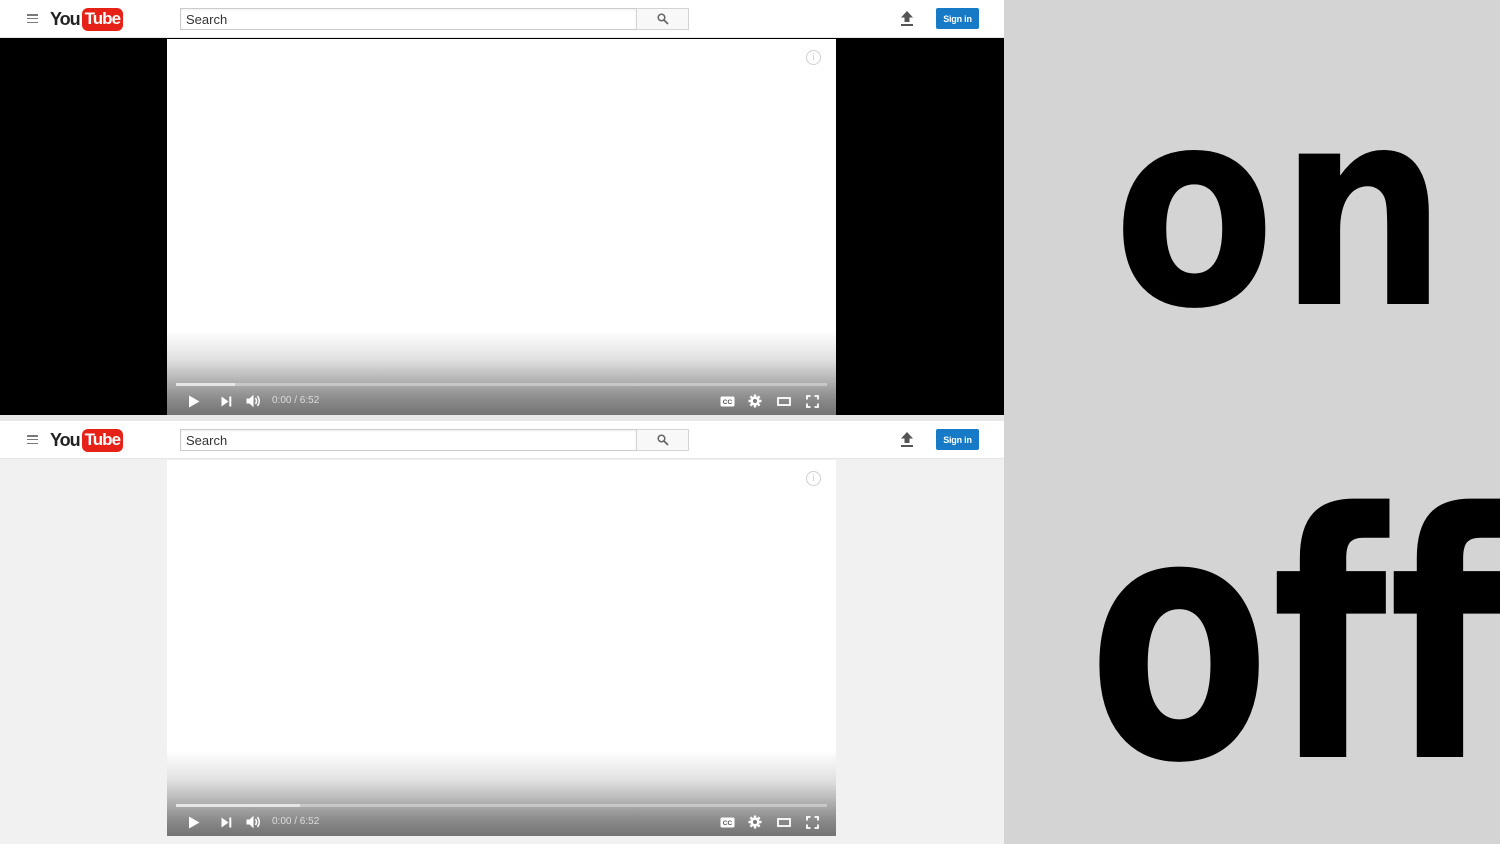 This screenshot has height=844, width=1500. Describe the element at coordinates (1294, 640) in the screenshot. I see `label-off: off` at that location.